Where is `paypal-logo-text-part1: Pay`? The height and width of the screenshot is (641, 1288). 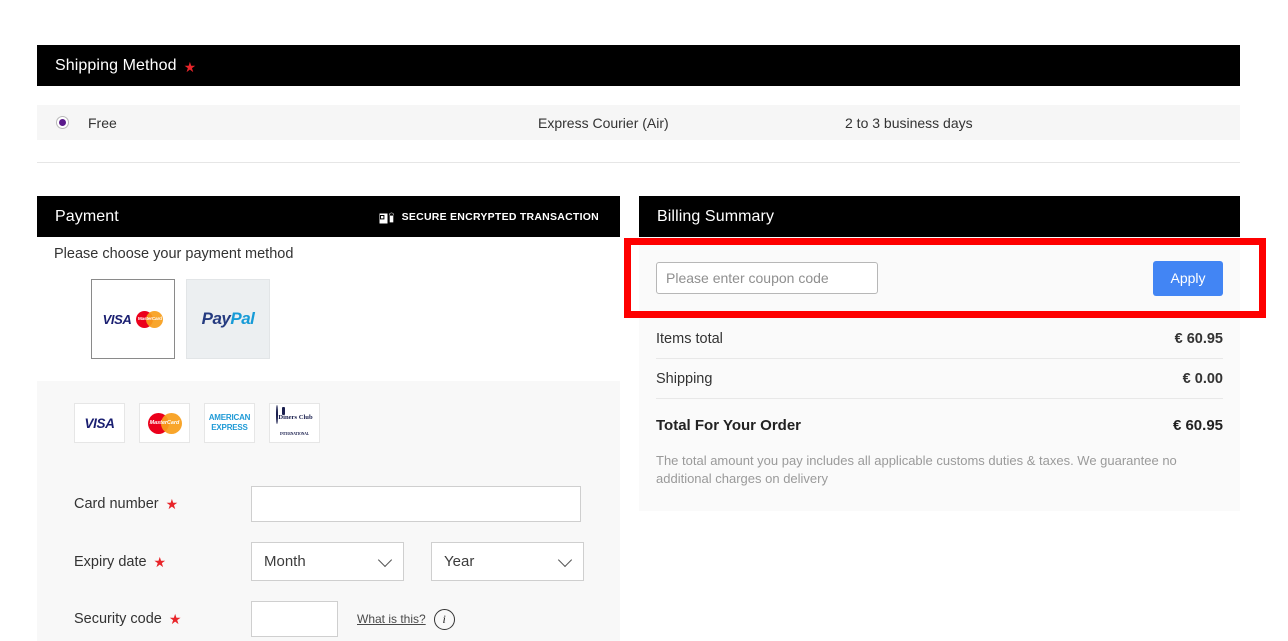 paypal-logo-text-part1: Pay is located at coordinates (216, 318).